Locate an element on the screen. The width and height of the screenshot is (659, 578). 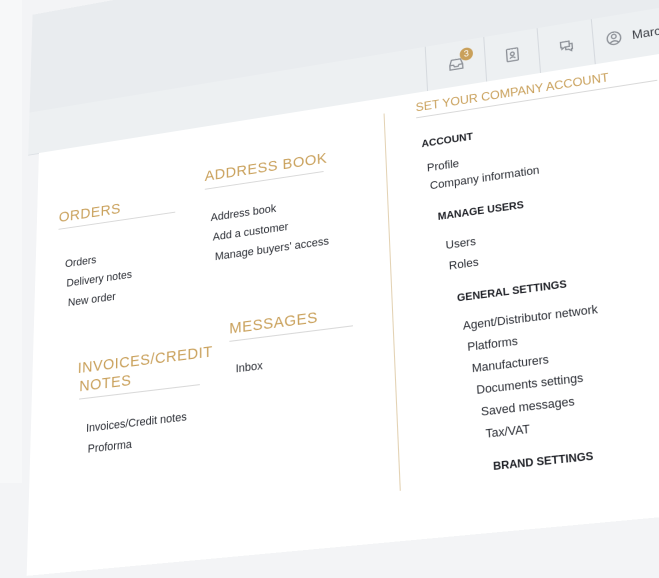
user-avatar-icon is located at coordinates (614, 38).